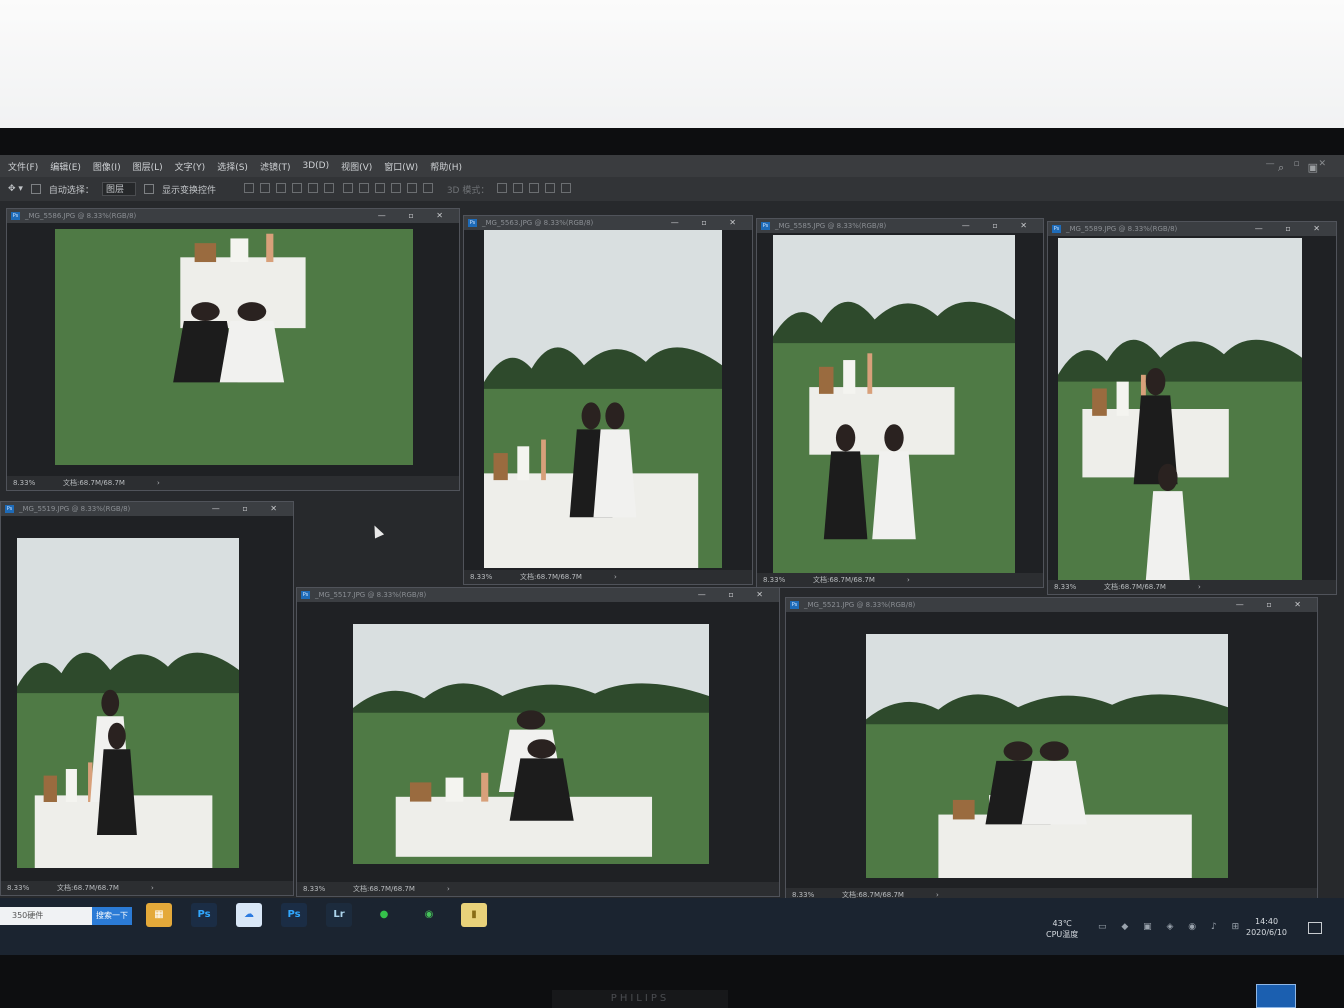 Image resolution: width=1344 pixels, height=1008 pixels. Describe the element at coordinates (608, 223) in the screenshot. I see `document-title-bar: Ps _MG_5563.JPG @ 8.33%(RGB/8) — ▫ ✕` at that location.